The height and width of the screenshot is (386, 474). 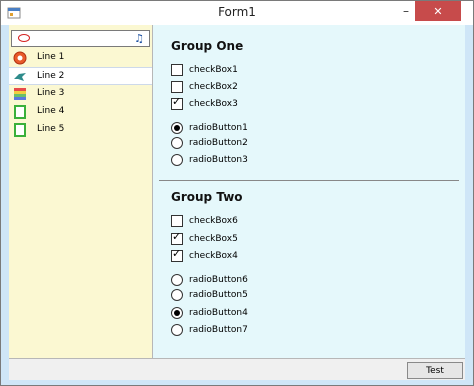 What do you see at coordinates (80, 112) in the screenshot?
I see `list-item-line-4: Line 4` at bounding box center [80, 112].